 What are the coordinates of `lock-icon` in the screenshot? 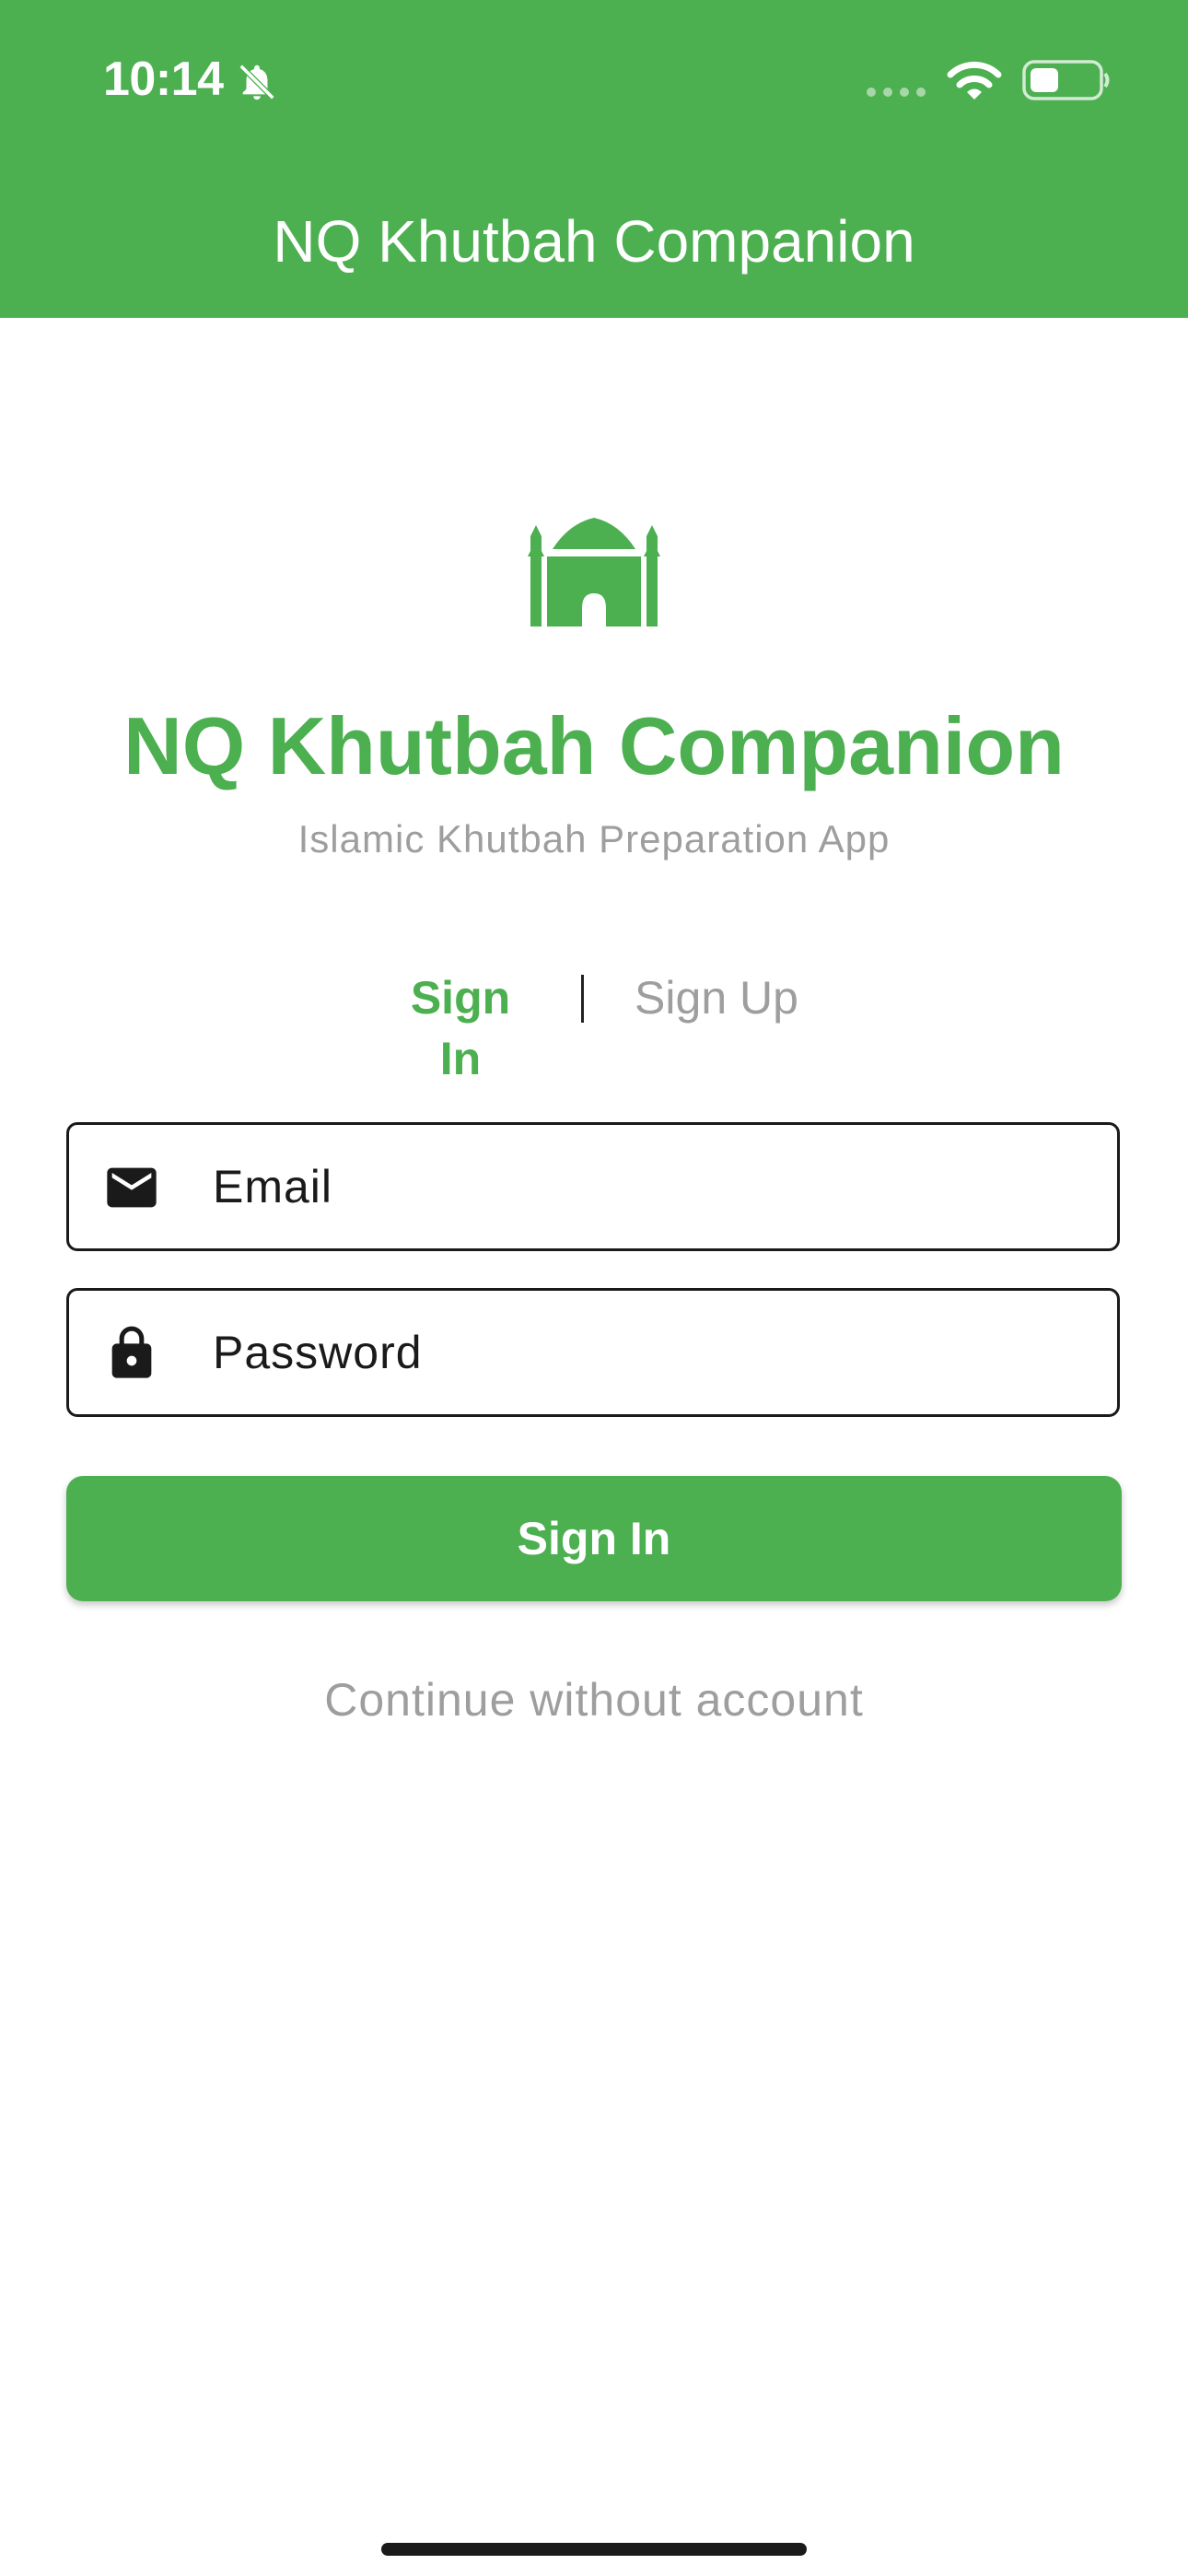 It's located at (131, 1352).